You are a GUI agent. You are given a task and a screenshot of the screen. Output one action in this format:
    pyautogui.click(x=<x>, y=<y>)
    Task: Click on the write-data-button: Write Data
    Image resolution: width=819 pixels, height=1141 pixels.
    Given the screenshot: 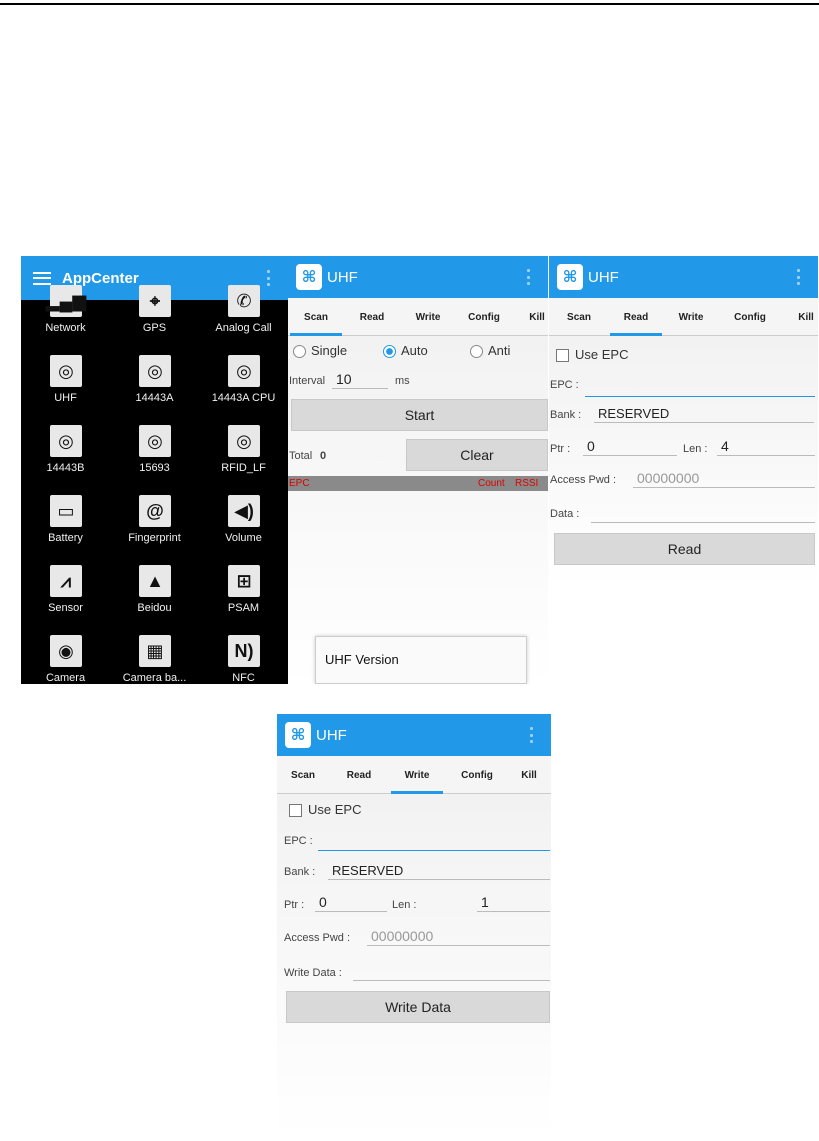 What is the action you would take?
    pyautogui.click(x=418, y=1007)
    